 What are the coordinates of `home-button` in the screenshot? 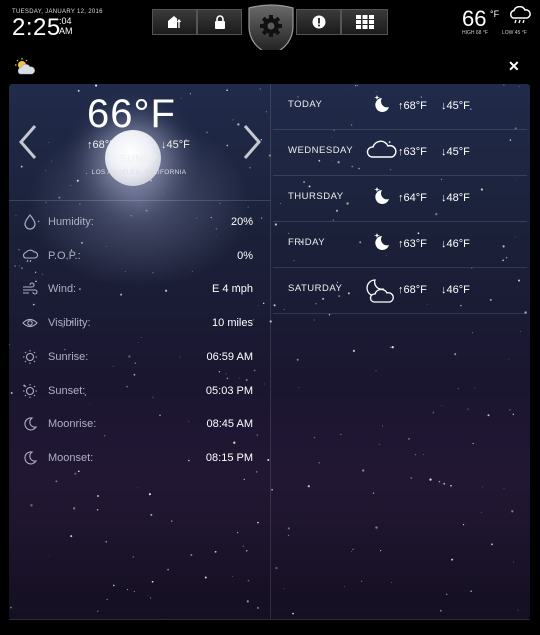 It's located at (174, 22).